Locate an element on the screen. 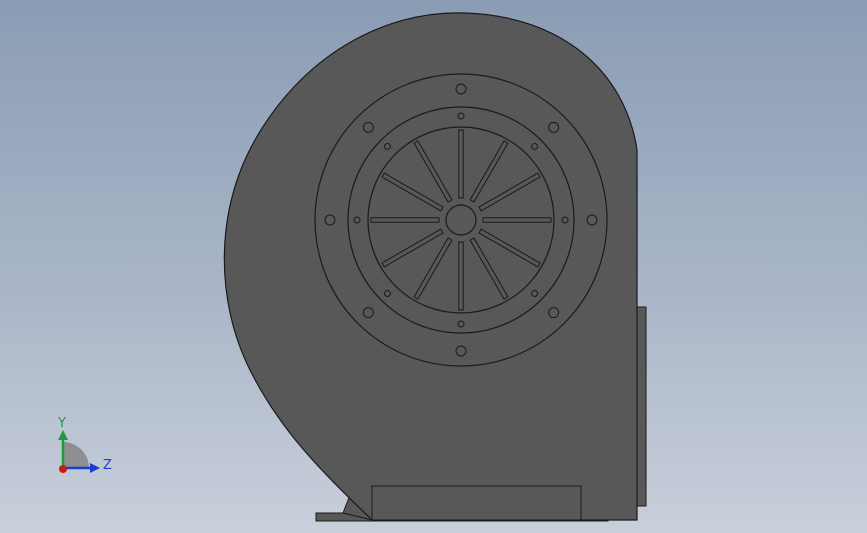 The height and width of the screenshot is (533, 867). outlet-flange is located at coordinates (641, 406).